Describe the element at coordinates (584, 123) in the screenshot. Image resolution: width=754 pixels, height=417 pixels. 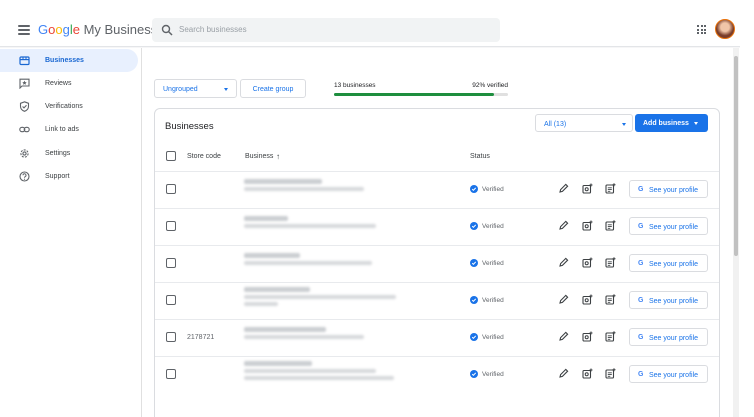
I see `filter-select: All (13)` at that location.